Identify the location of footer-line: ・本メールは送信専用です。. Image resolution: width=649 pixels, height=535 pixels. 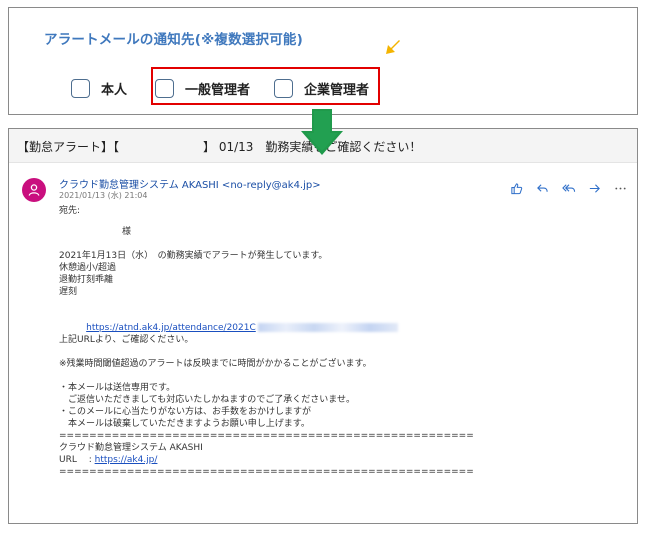
(117, 388).